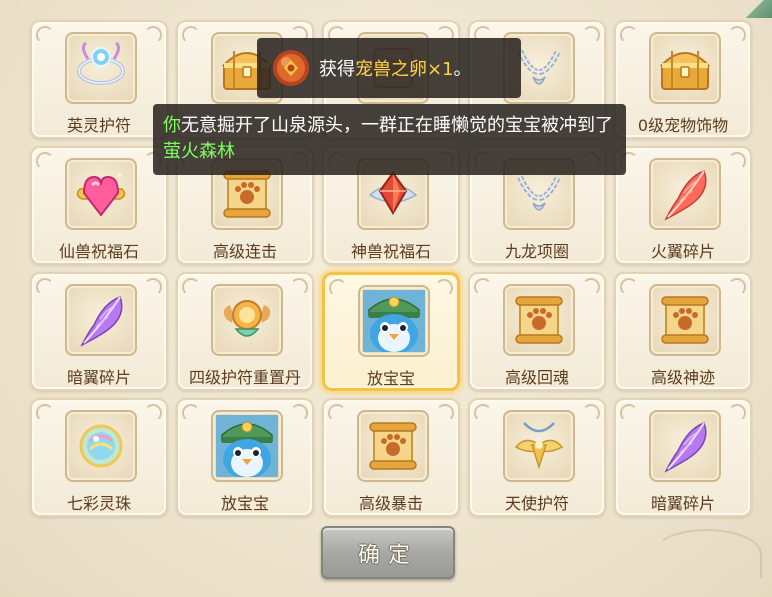 This screenshot has width=772, height=597. What do you see at coordinates (707, 554) in the screenshot?
I see `cloud-swirl-decoration` at bounding box center [707, 554].